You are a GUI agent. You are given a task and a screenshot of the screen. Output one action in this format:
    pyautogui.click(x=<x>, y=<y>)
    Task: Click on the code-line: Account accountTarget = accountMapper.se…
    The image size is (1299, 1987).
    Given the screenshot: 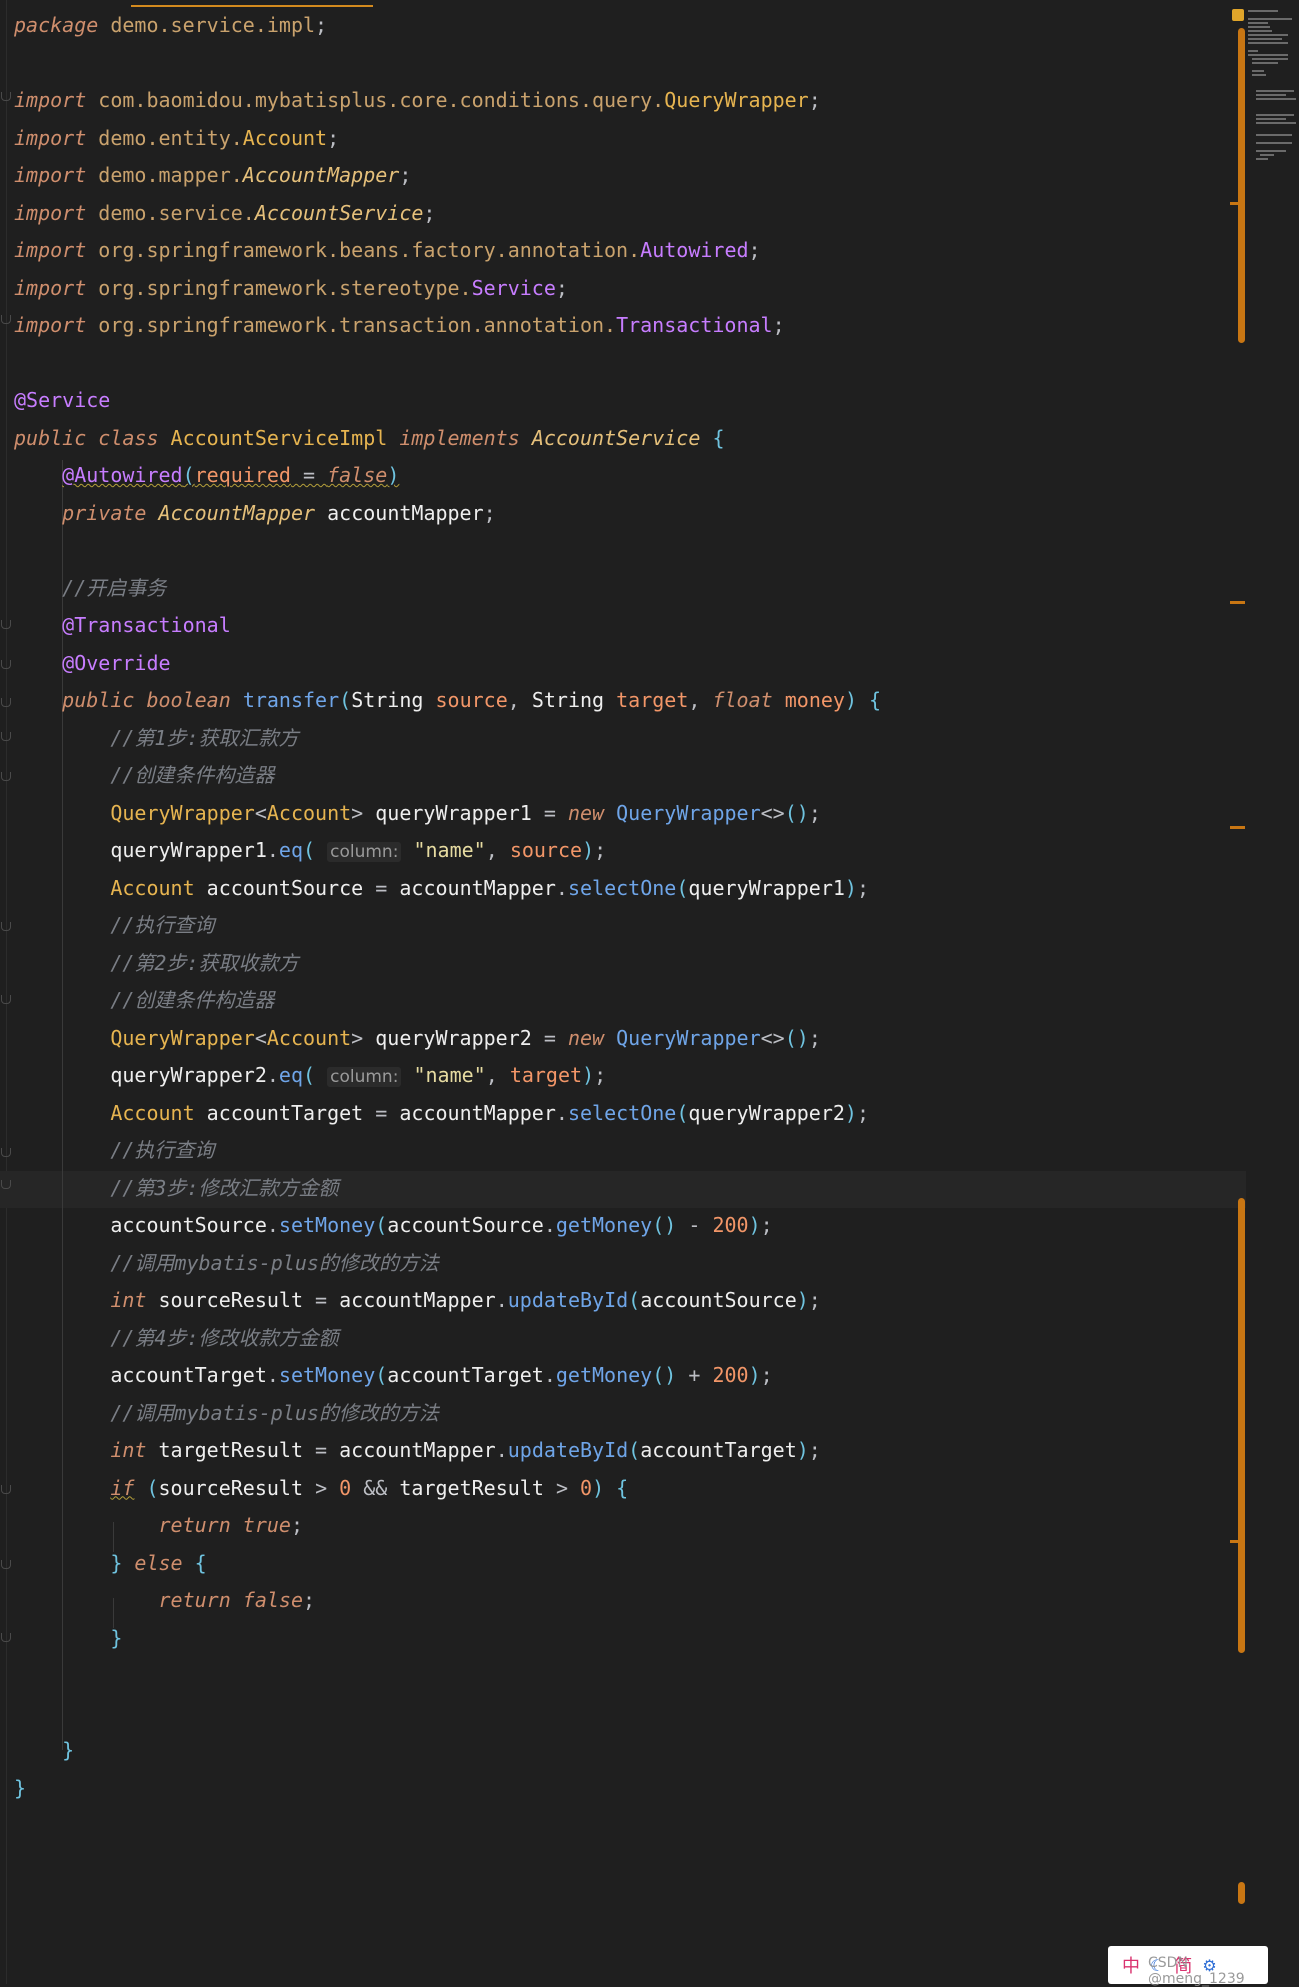 What is the action you would take?
    pyautogui.click(x=441, y=1113)
    